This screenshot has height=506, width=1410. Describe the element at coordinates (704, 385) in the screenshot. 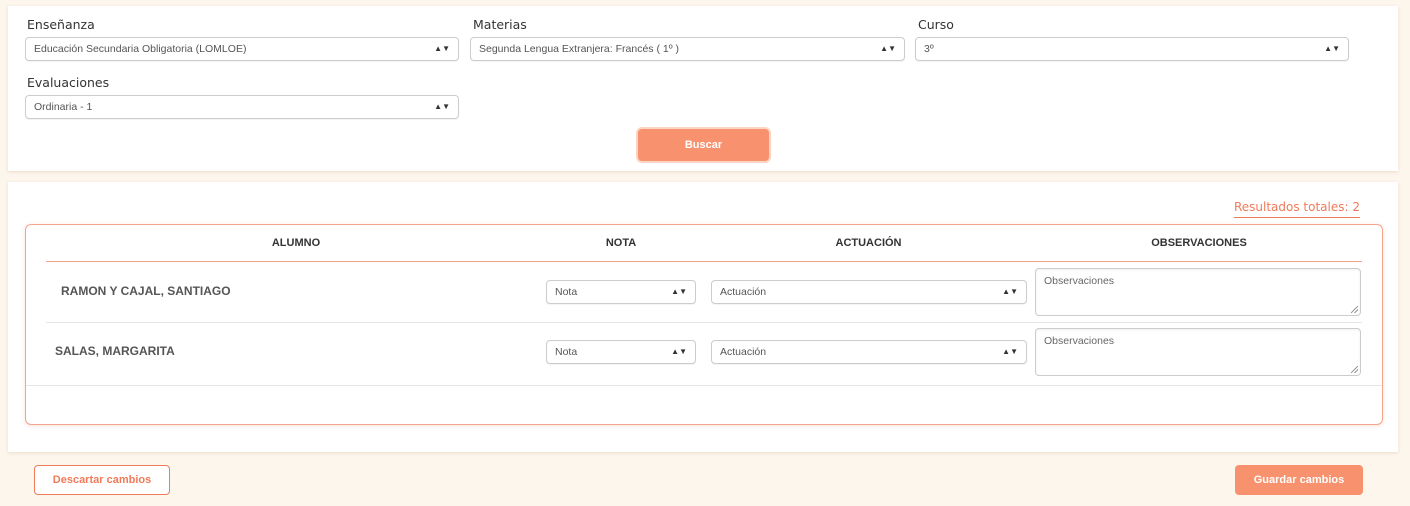

I see `table-bottom-divider` at that location.